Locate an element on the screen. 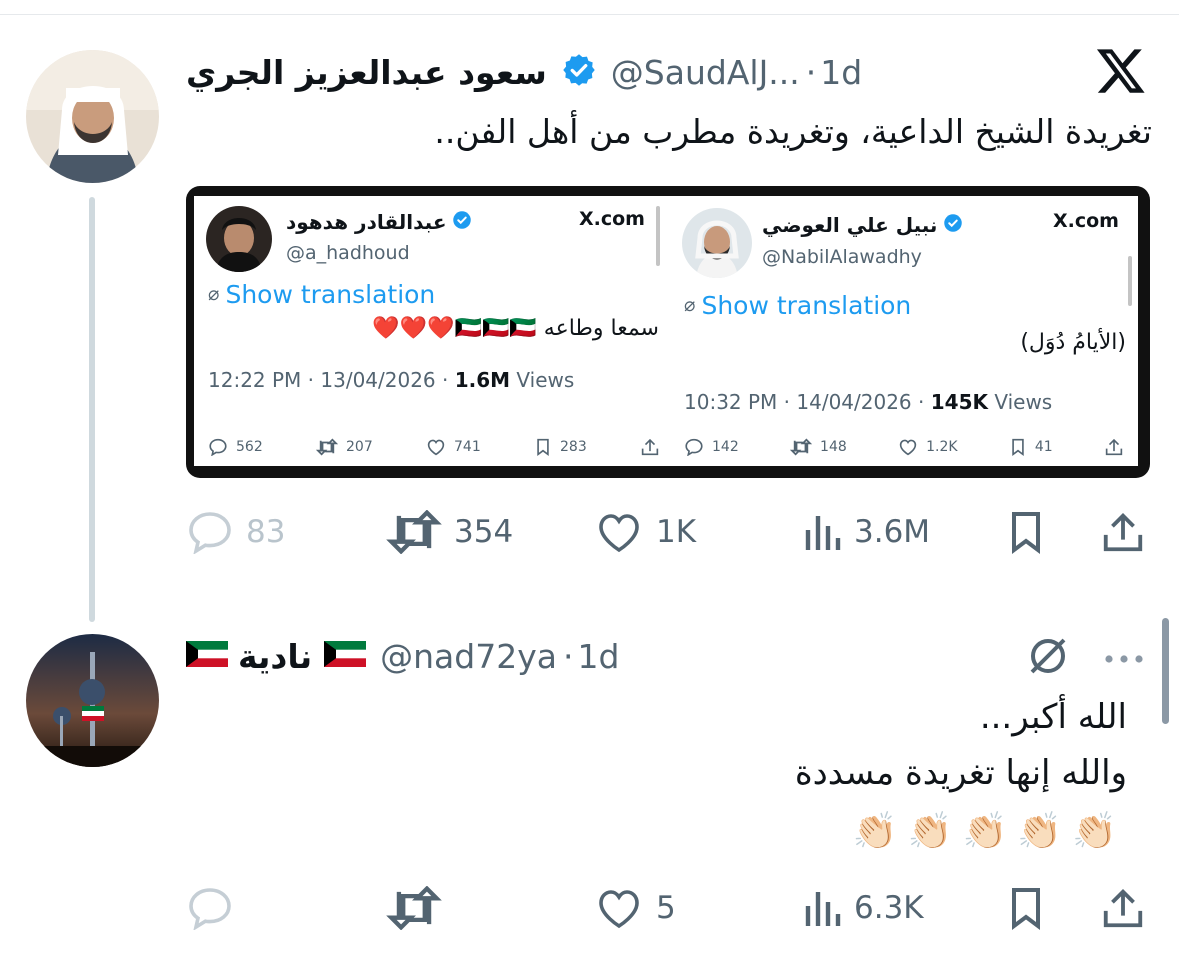 The height and width of the screenshot is (956, 1179). embedded-reposts: 148 is located at coordinates (818, 447).